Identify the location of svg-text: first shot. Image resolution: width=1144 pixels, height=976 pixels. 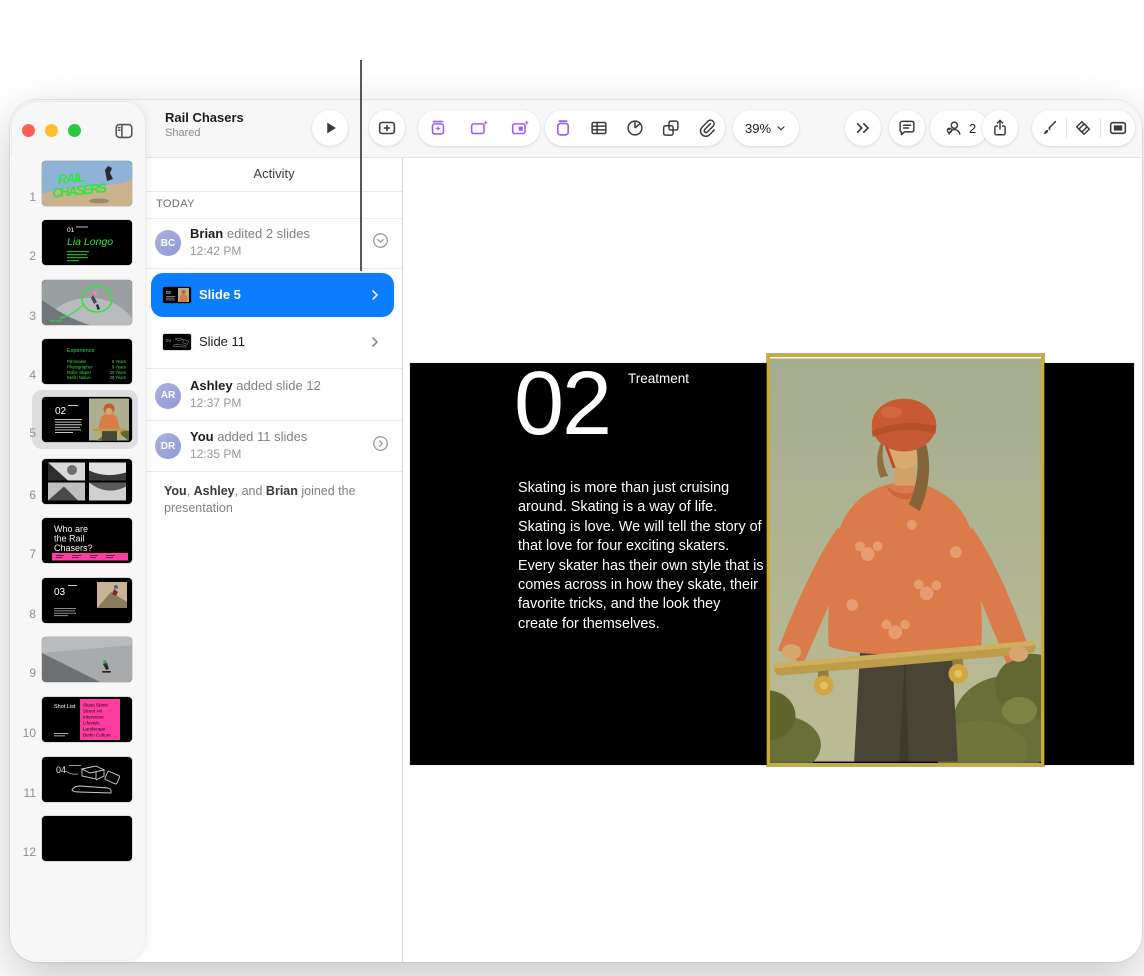
(56, 321).